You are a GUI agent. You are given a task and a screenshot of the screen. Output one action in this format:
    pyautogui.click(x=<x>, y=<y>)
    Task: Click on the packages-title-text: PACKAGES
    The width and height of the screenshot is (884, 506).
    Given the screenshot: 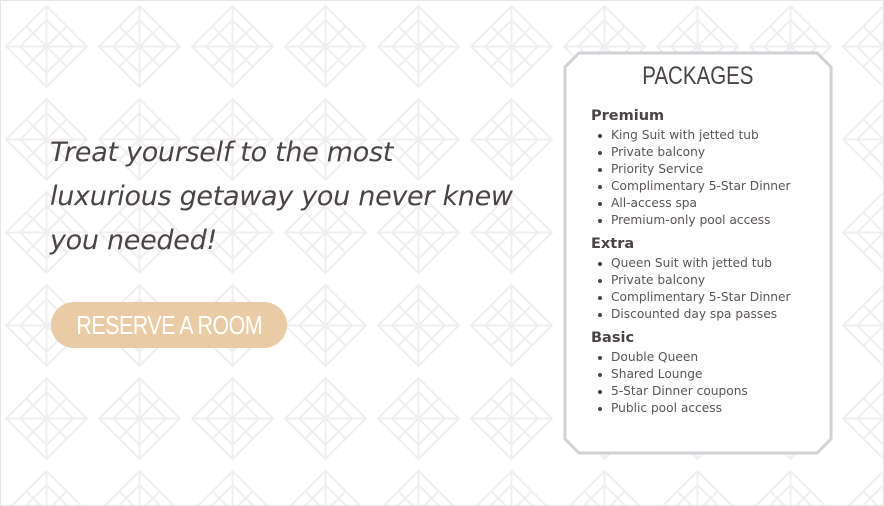 What is the action you would take?
    pyautogui.click(x=698, y=76)
    